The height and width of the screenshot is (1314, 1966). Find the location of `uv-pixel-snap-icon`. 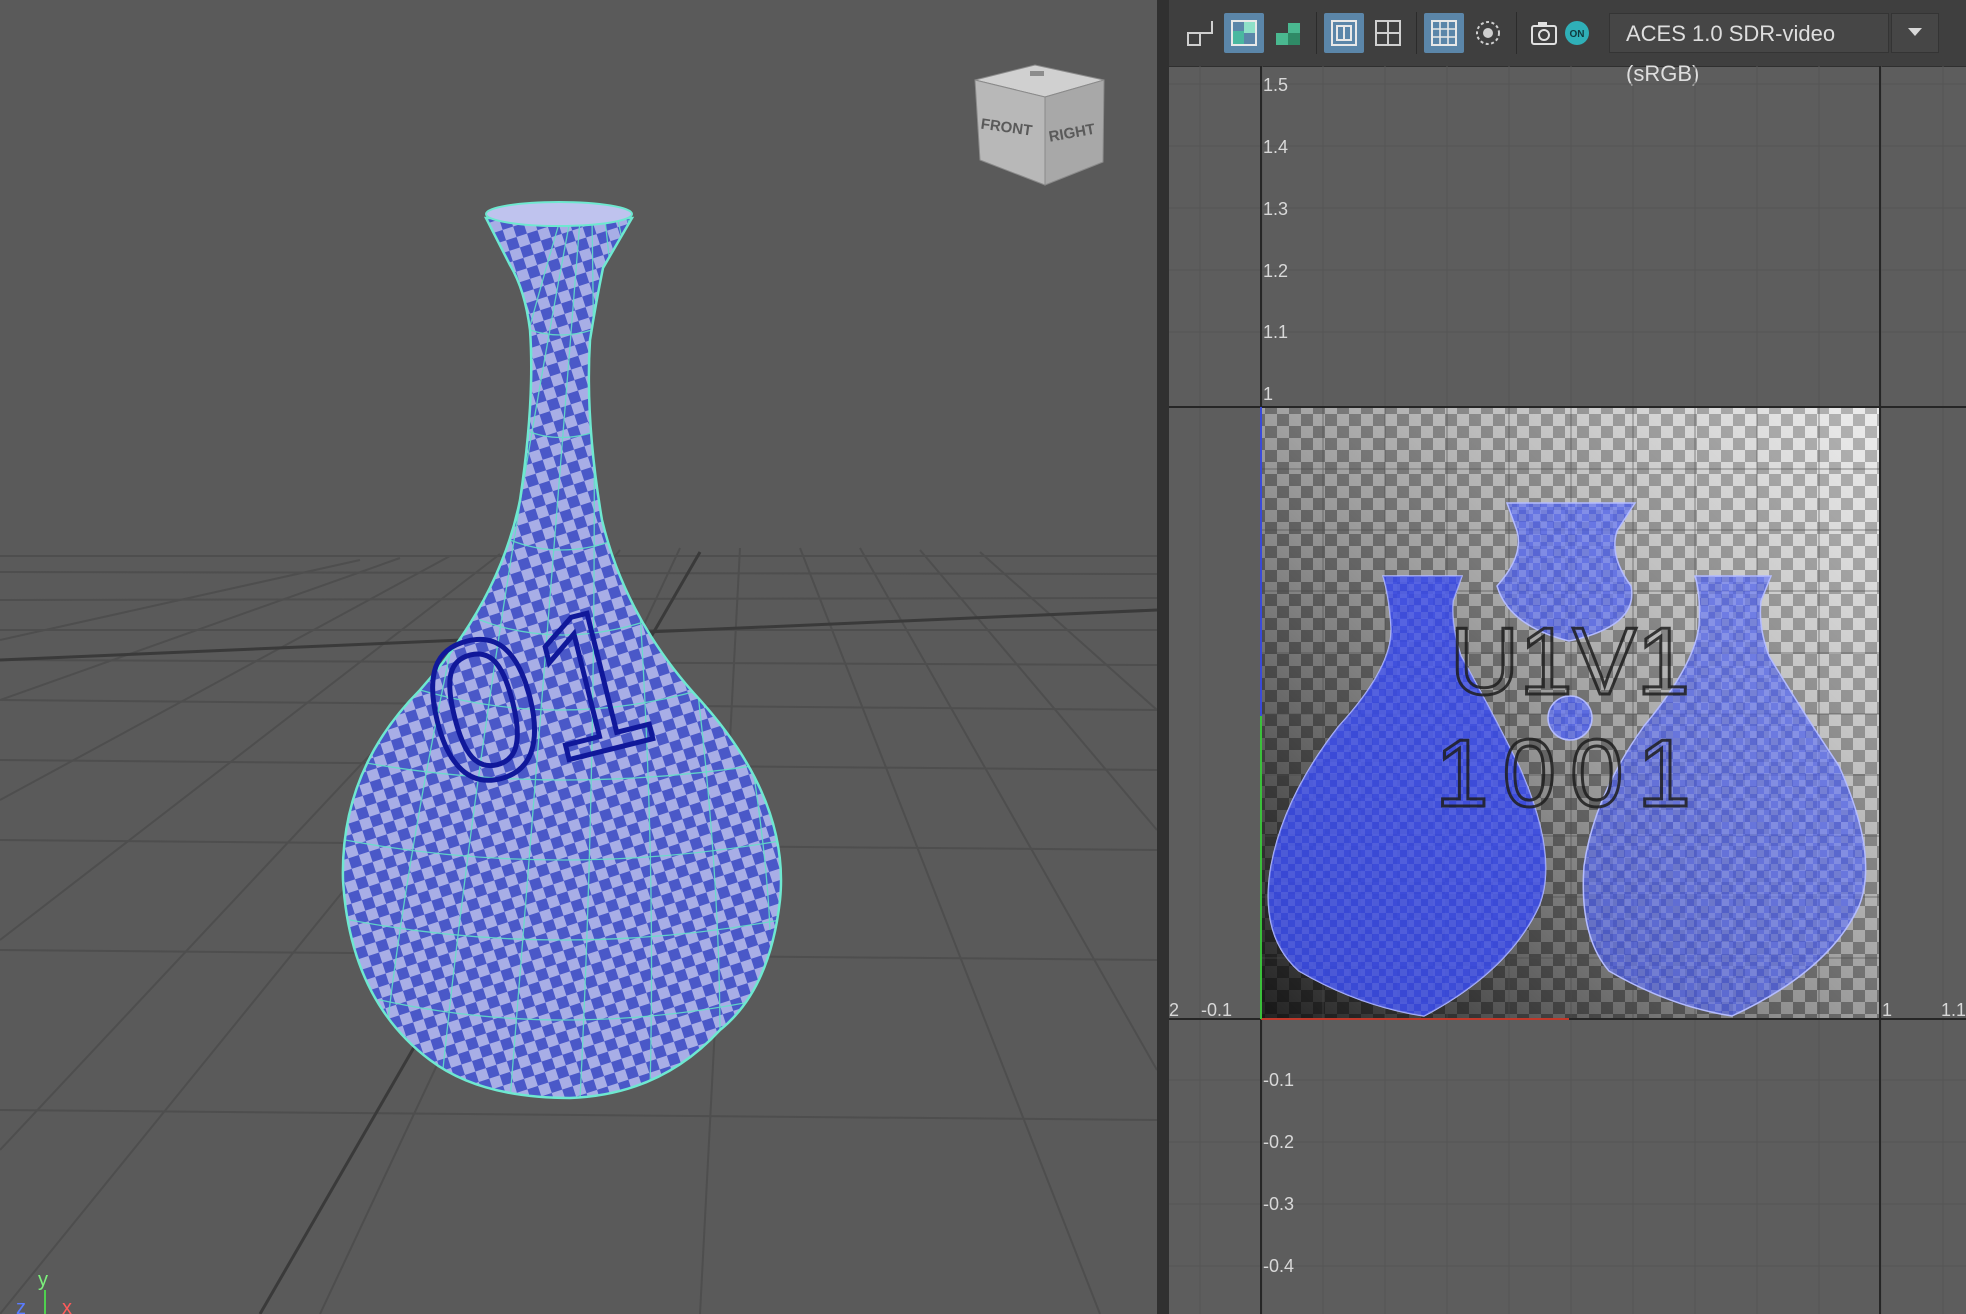

uv-pixel-snap-icon is located at coordinates (1388, 33).